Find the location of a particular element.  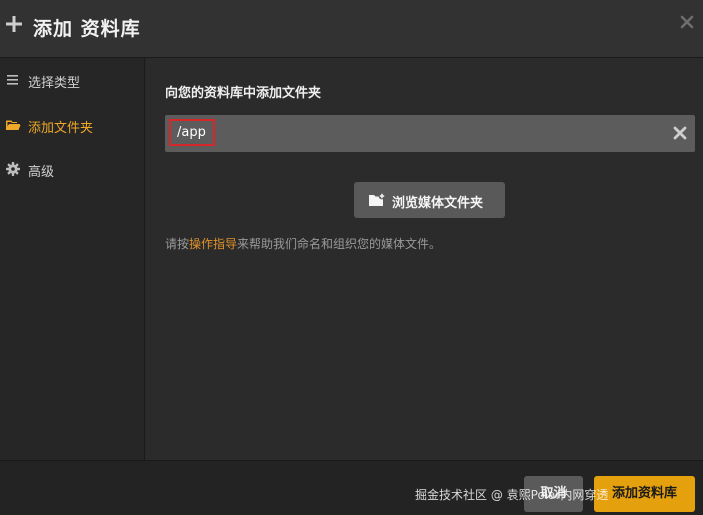

cancel-button: 取消 is located at coordinates (553, 494).